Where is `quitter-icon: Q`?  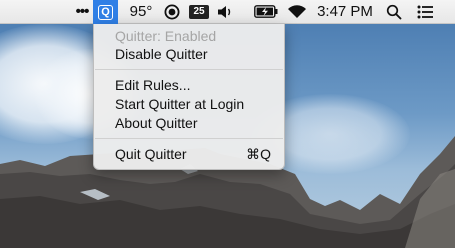
quitter-icon: Q is located at coordinates (105, 12).